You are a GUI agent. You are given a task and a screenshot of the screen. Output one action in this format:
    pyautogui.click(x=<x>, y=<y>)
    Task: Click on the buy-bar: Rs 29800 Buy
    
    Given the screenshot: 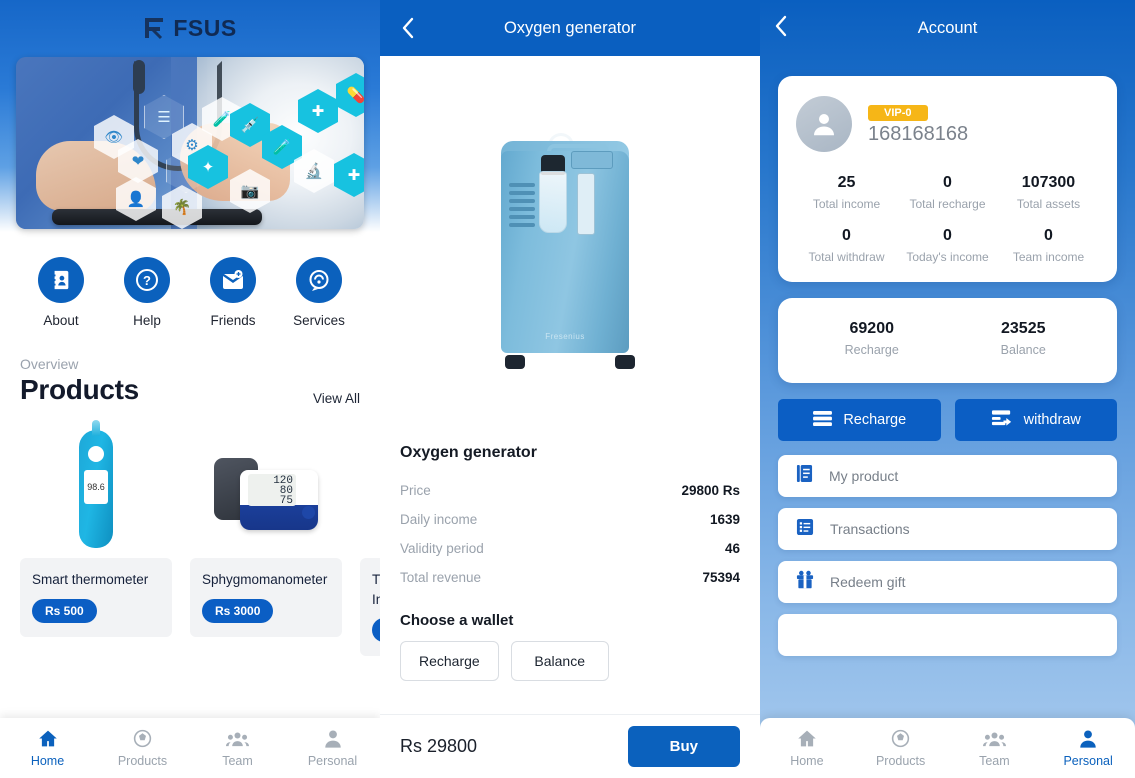 What is the action you would take?
    pyautogui.click(x=570, y=746)
    